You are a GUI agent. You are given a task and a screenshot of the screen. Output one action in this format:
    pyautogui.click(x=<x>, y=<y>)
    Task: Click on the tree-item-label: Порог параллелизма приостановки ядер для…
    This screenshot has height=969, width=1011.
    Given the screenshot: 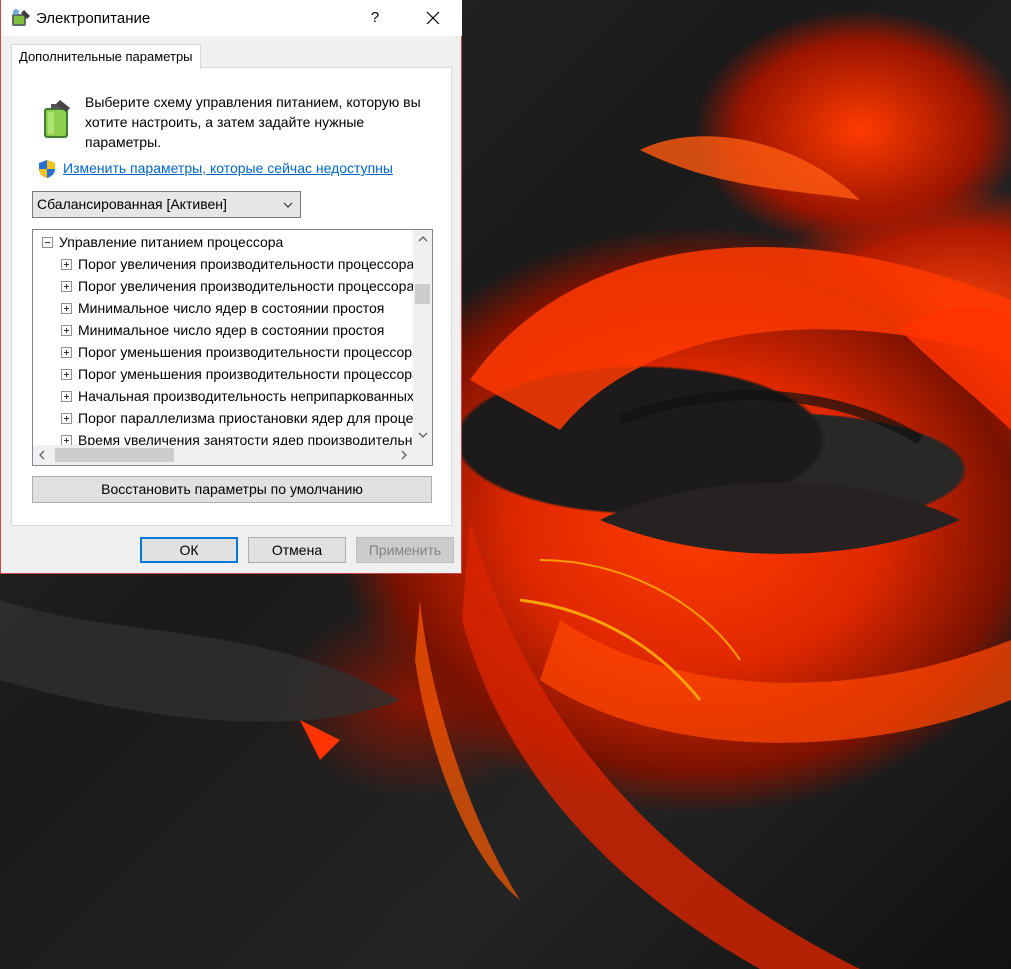 What is the action you would take?
    pyautogui.click(x=246, y=418)
    